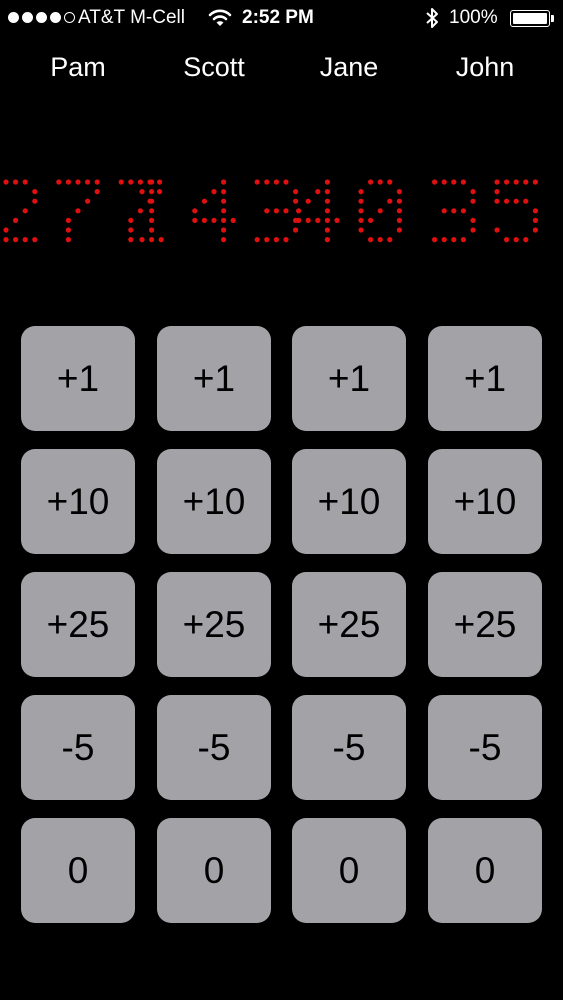 Image resolution: width=563 pixels, height=1000 pixels. What do you see at coordinates (214, 501) in the screenshot?
I see `scott-plus10-button: +10` at bounding box center [214, 501].